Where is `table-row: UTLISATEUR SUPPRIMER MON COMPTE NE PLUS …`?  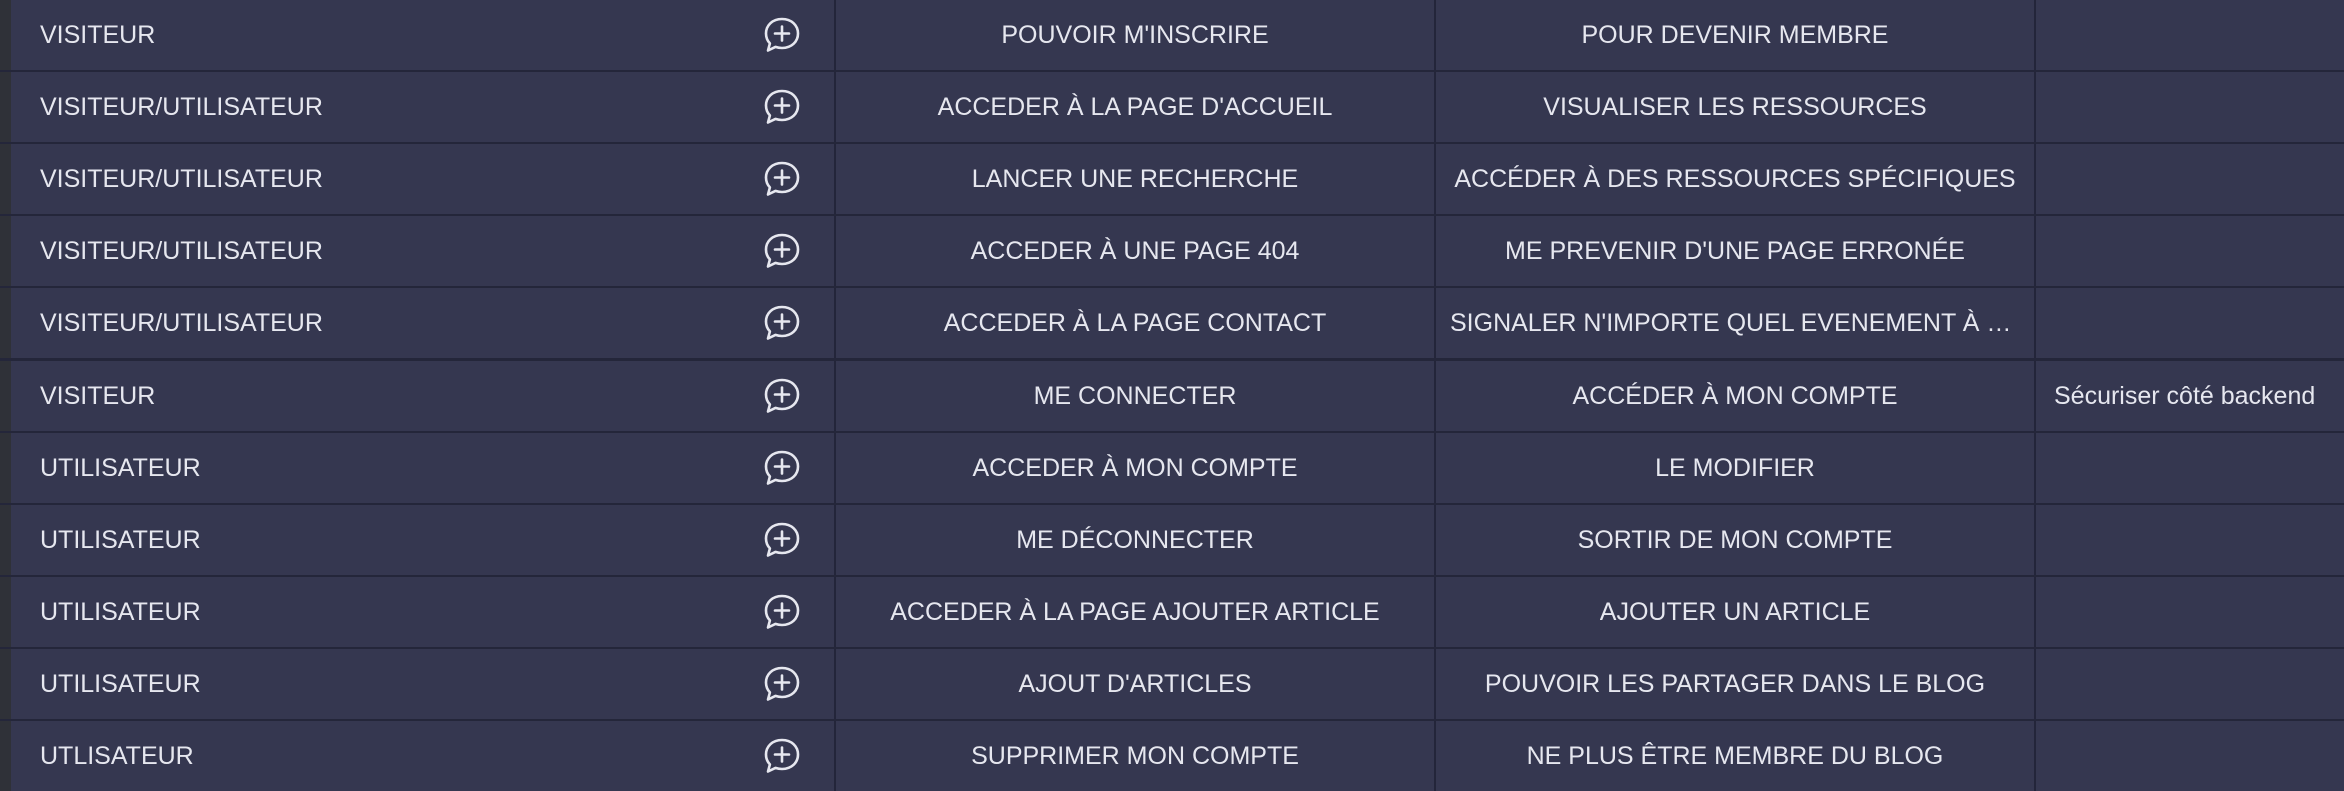 table-row: UTLISATEUR SUPPRIMER MON COMPTE NE PLUS … is located at coordinates (1172, 756).